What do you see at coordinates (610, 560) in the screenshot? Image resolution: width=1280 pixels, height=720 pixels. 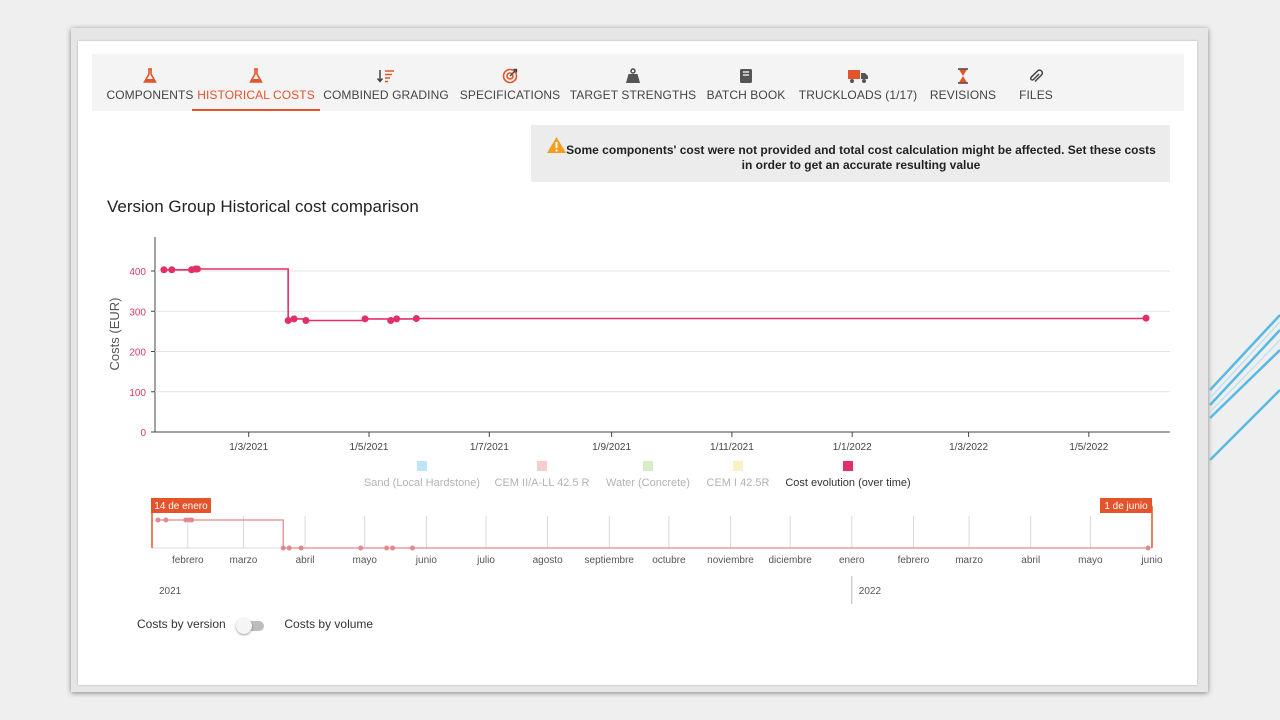 I see `navigator-month-label: septiembre` at bounding box center [610, 560].